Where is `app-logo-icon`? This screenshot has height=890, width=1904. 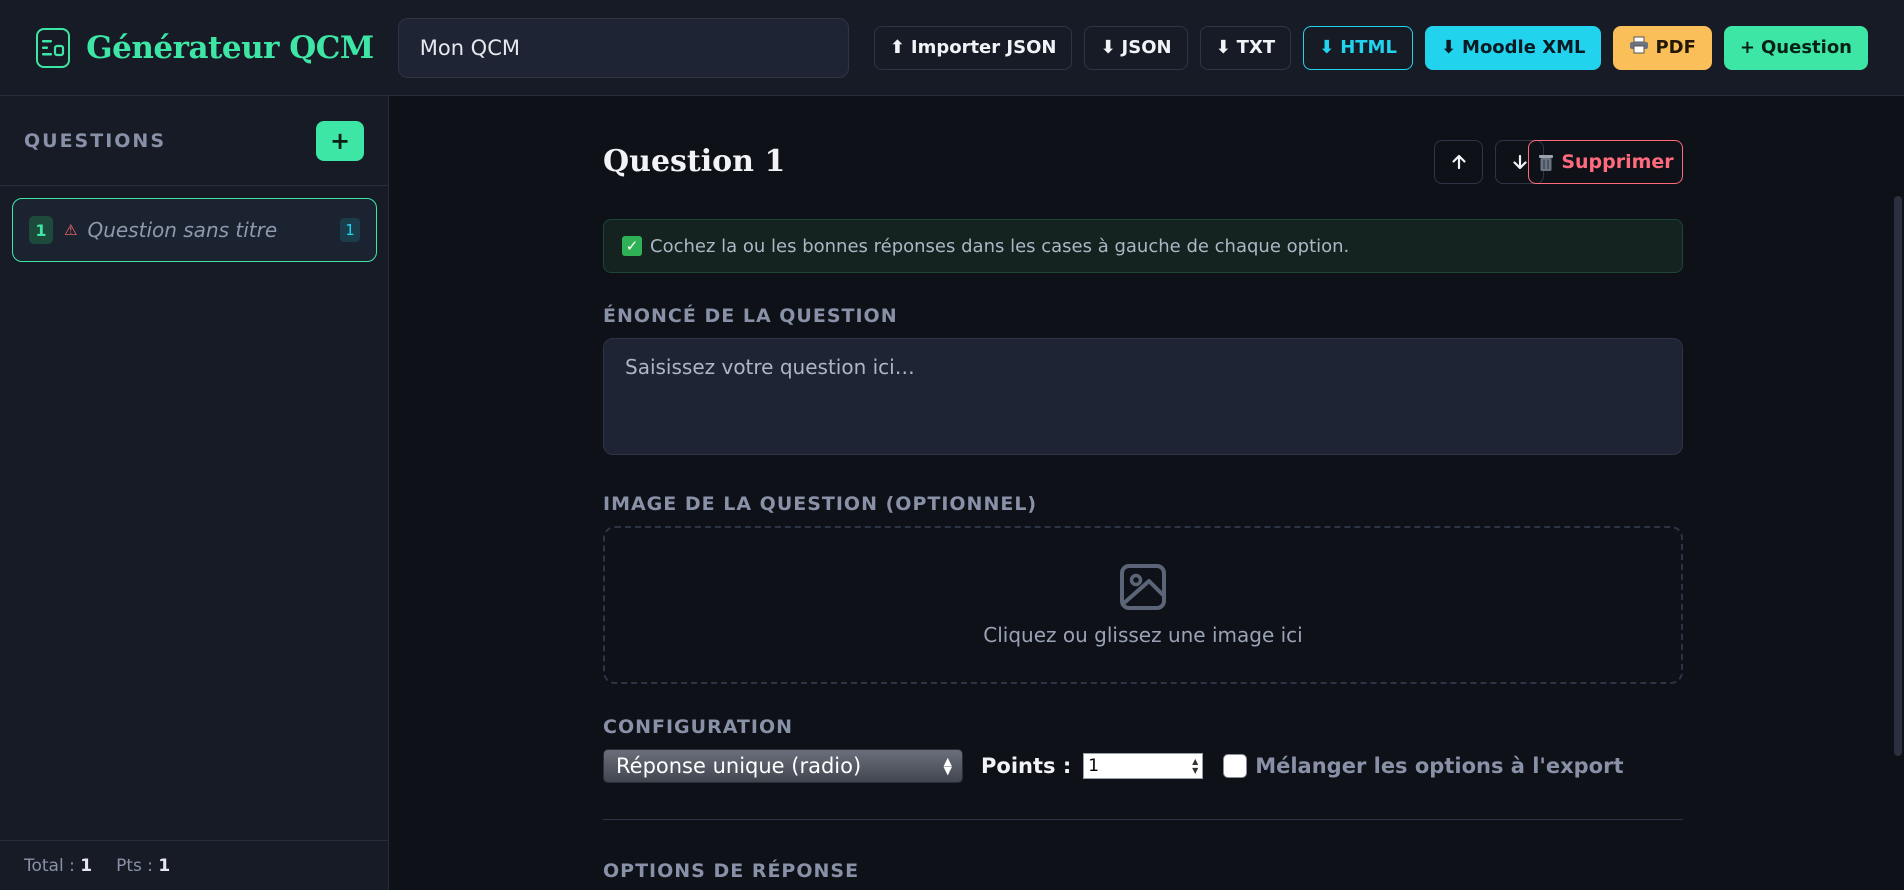 app-logo-icon is located at coordinates (53, 47).